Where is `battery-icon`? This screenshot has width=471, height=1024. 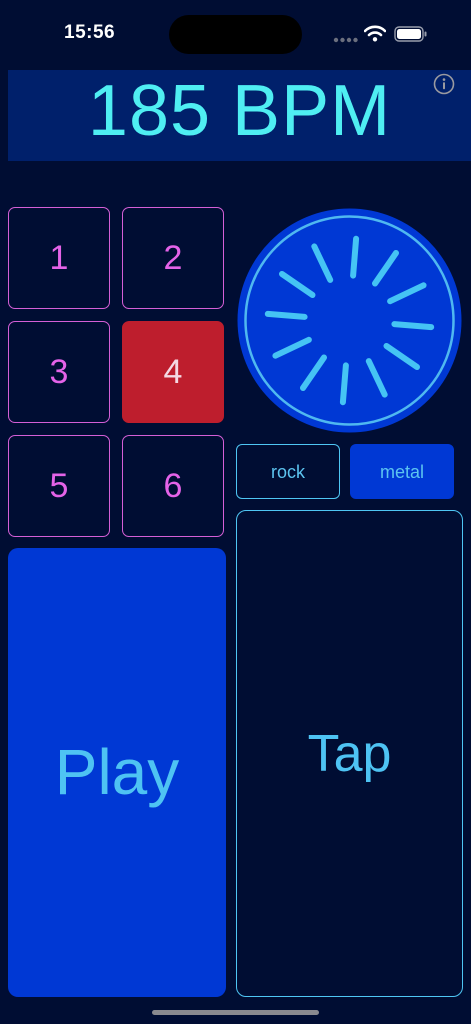 battery-icon is located at coordinates (410, 34).